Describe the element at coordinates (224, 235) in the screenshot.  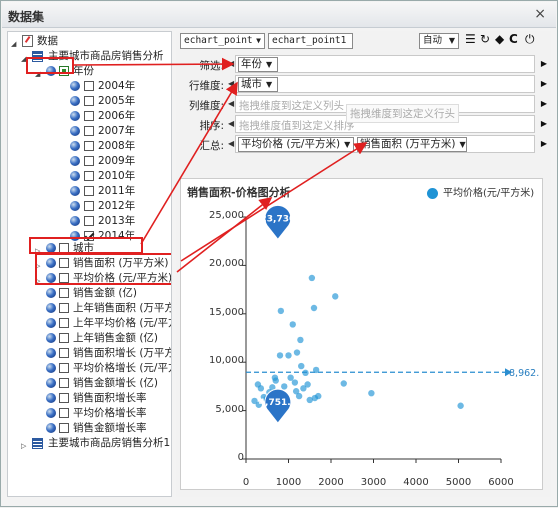
I see `arrow-price` at that location.